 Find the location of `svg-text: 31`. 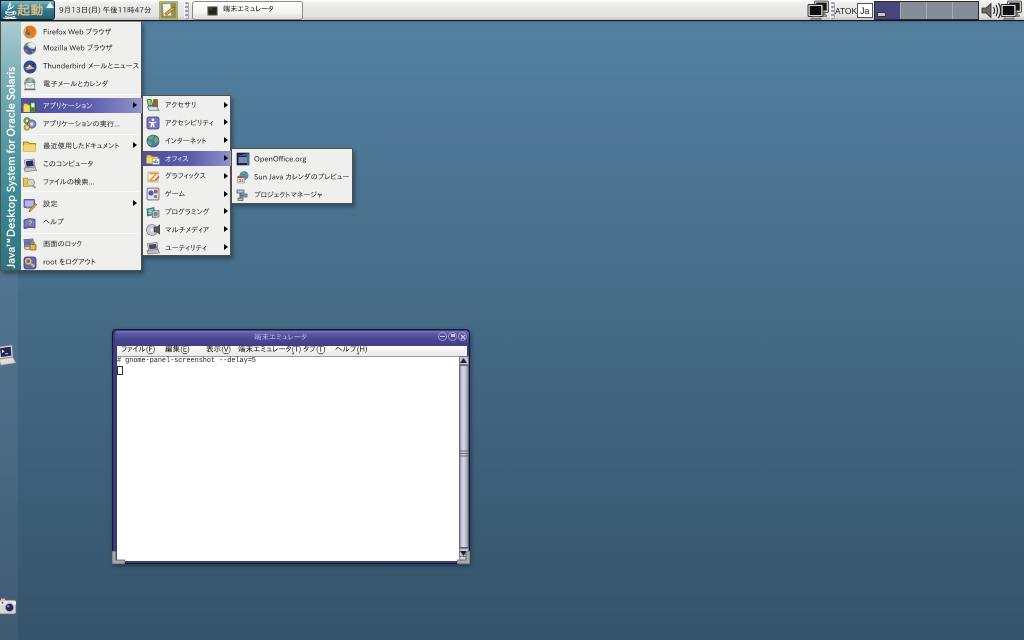

svg-text: 31 is located at coordinates (242, 180).